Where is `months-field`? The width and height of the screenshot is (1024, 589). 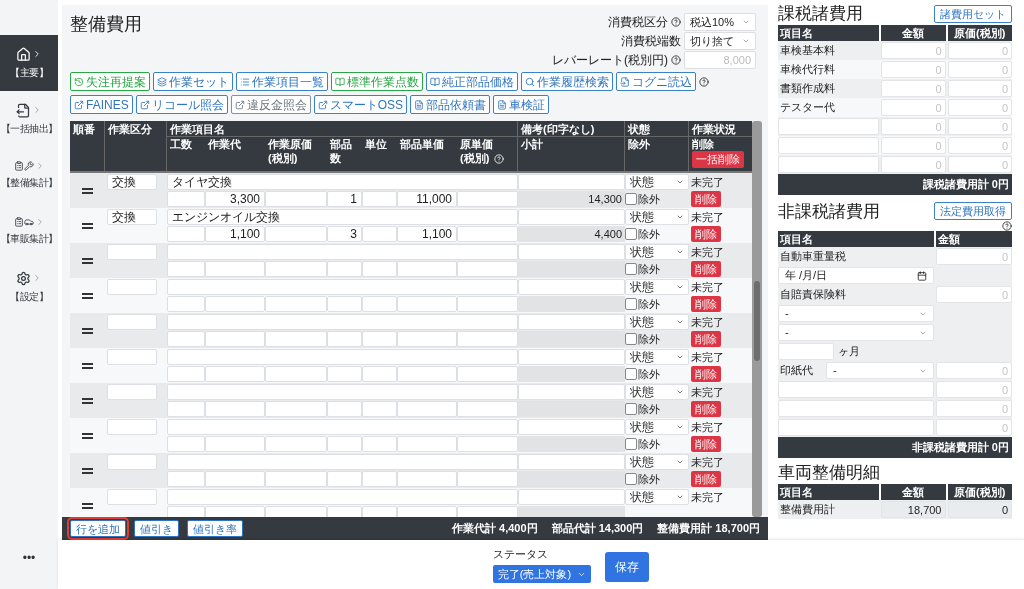
months-field is located at coordinates (806, 351).